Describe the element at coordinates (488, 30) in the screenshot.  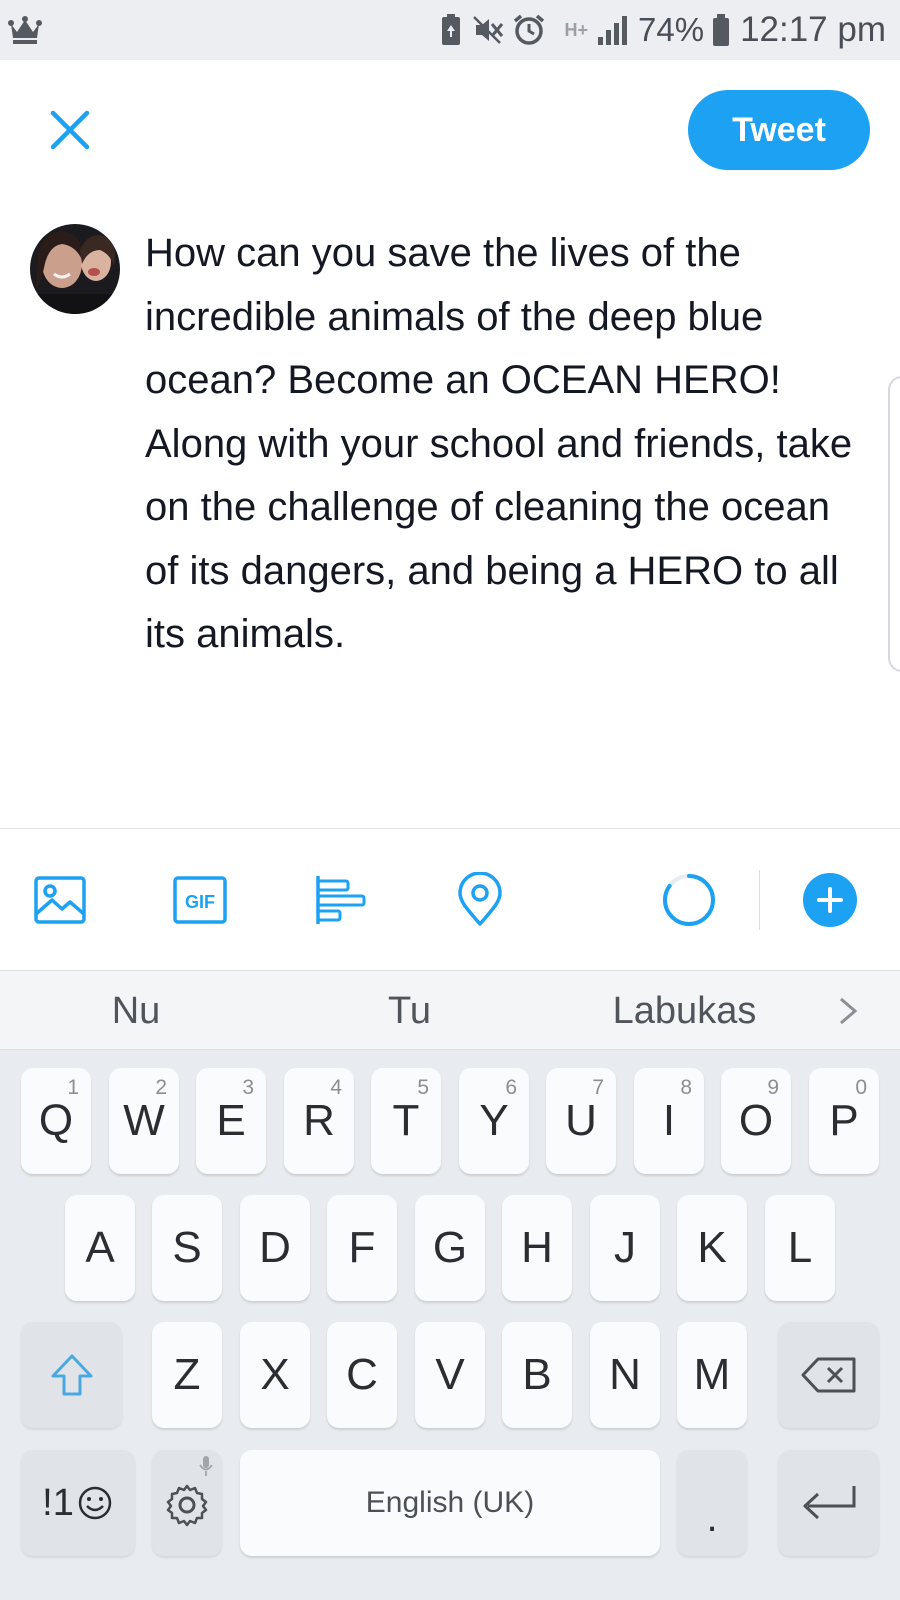
I see `mute-vibrate-icon` at that location.